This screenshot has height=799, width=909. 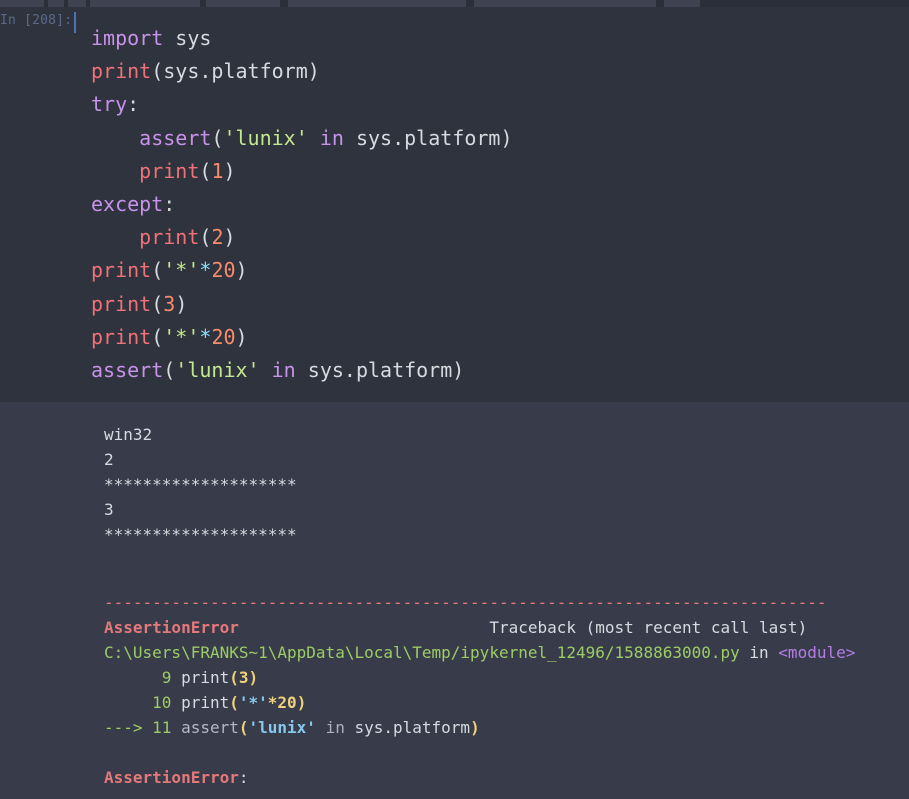 What do you see at coordinates (171, 627) in the screenshot?
I see `error-name: AssertionError` at bounding box center [171, 627].